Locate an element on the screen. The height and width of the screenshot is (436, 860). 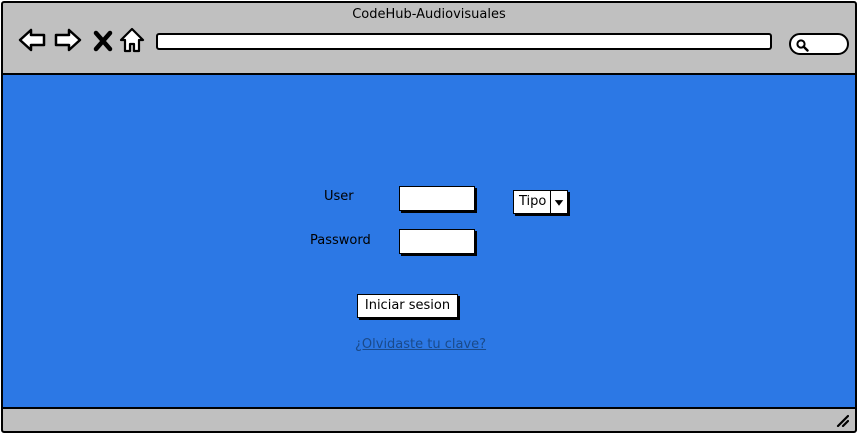
chevron-down-icon is located at coordinates (558, 202).